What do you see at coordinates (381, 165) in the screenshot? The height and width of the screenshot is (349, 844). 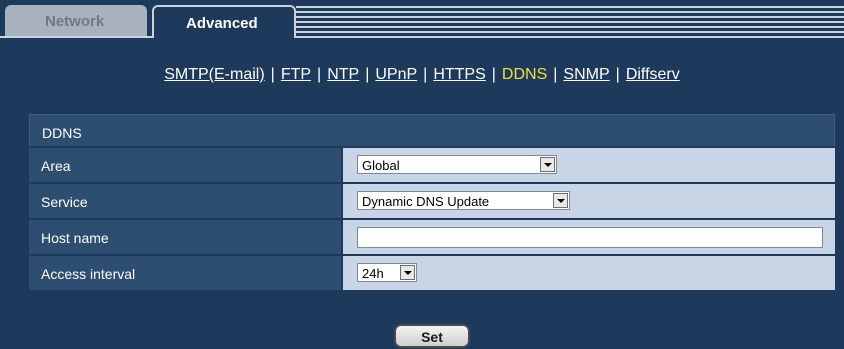 I see `area-selected-value: Global` at bounding box center [381, 165].